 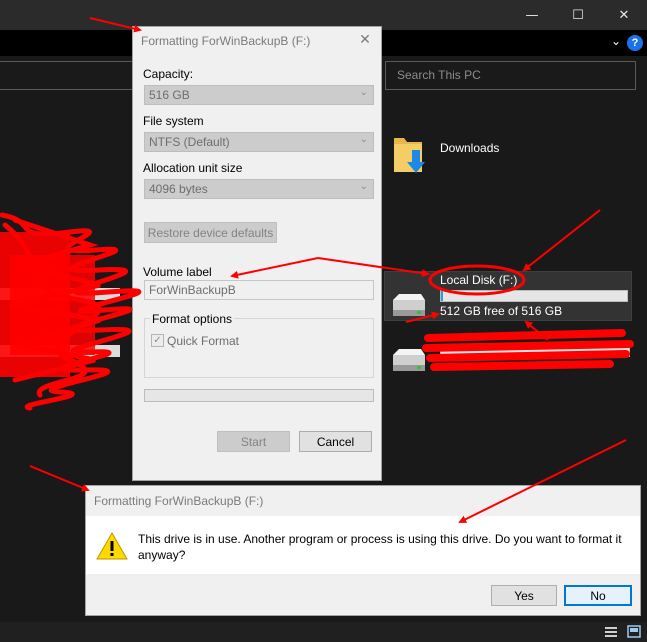 What do you see at coordinates (335, 441) in the screenshot?
I see `cancel-button: Cancel` at bounding box center [335, 441].